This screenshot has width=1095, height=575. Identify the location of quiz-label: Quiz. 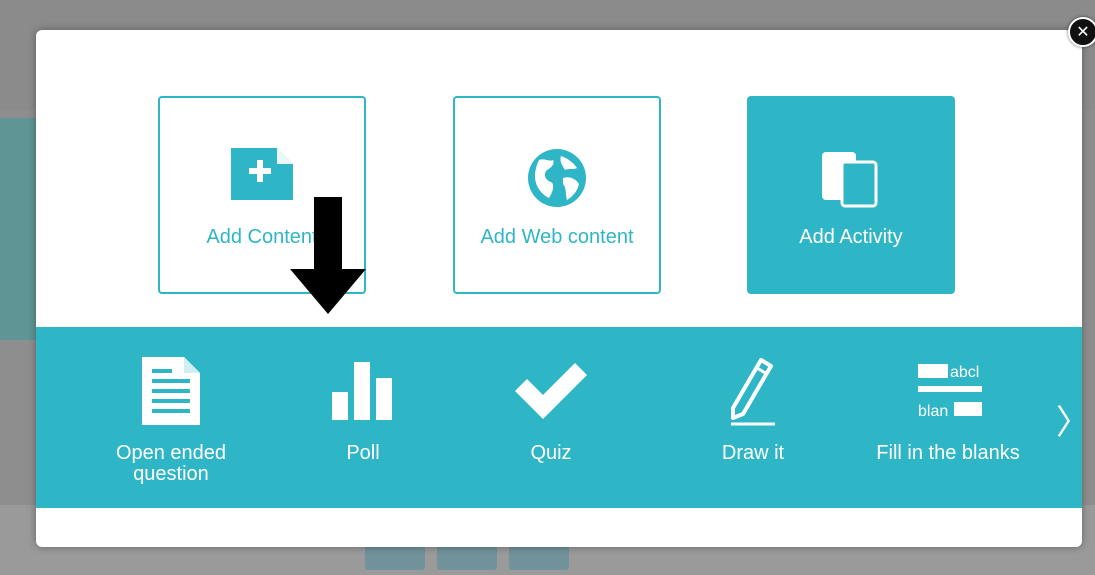
(551, 453).